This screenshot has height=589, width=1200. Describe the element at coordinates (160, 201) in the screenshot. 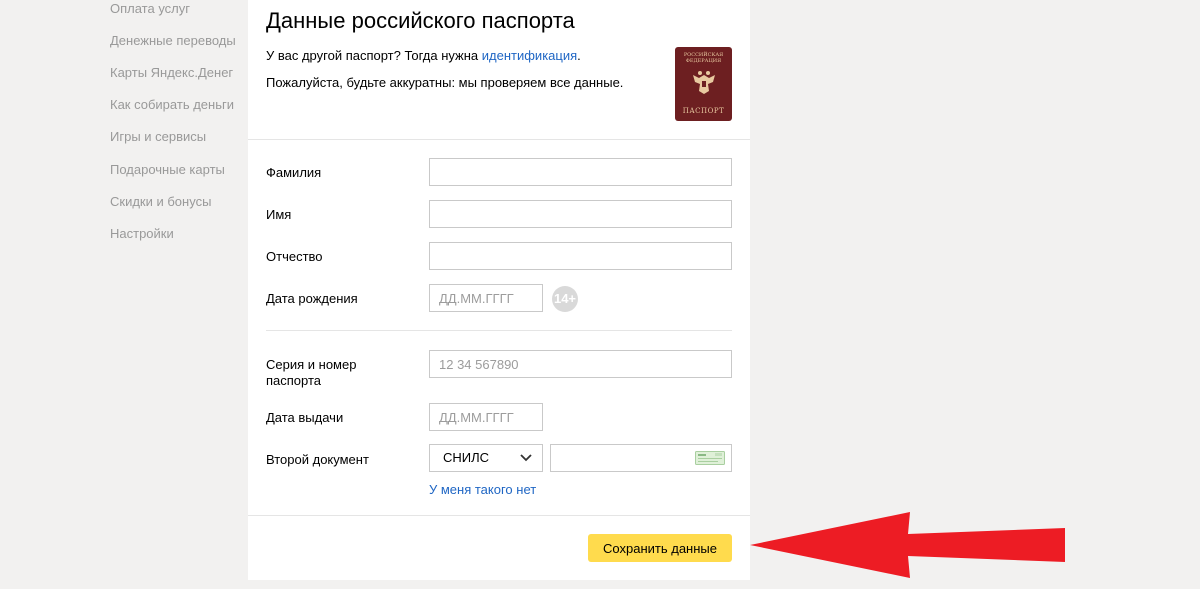

I see `sidebar-item-discounts: Скидки и бонусы` at that location.